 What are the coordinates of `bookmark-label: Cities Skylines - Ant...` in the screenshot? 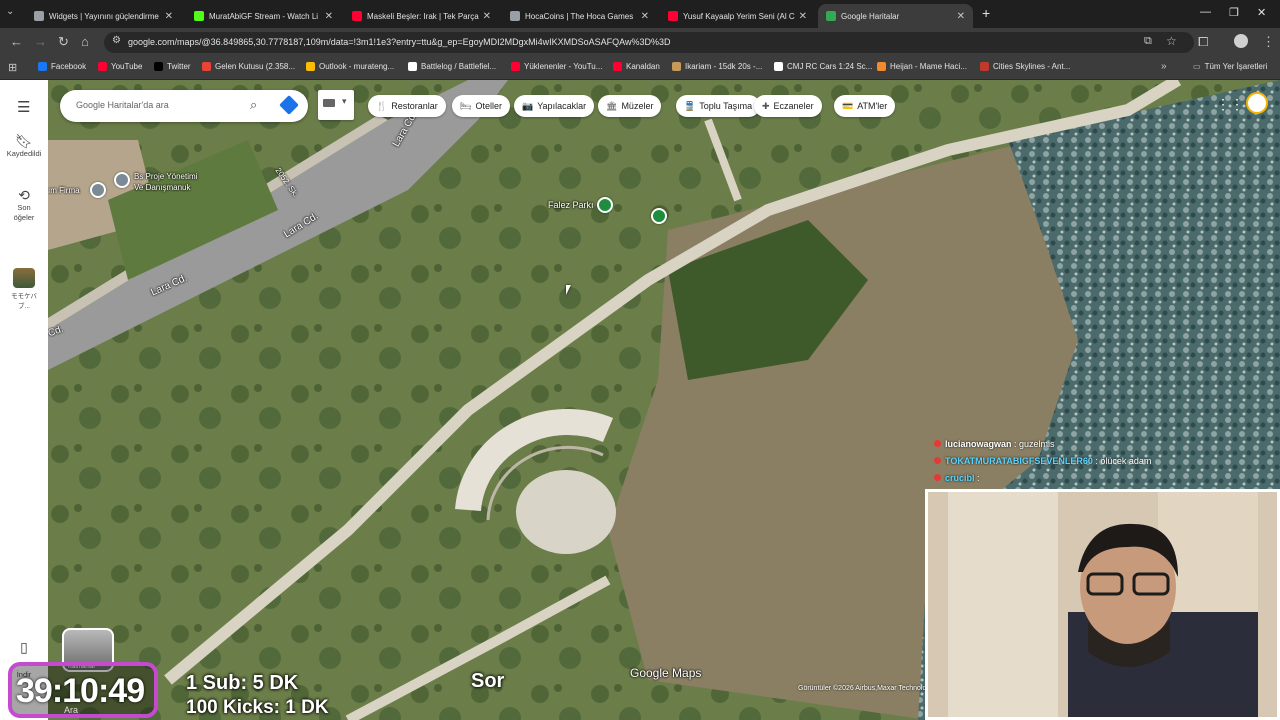 It's located at (1032, 66).